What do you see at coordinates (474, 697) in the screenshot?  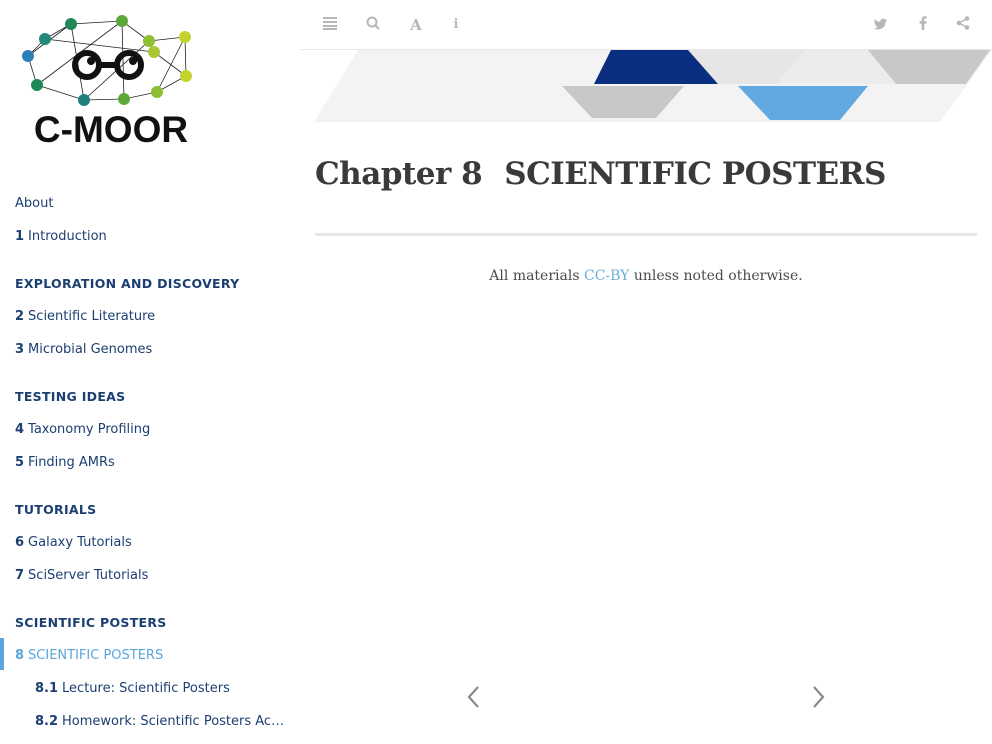 I see `previous-page-arrow` at bounding box center [474, 697].